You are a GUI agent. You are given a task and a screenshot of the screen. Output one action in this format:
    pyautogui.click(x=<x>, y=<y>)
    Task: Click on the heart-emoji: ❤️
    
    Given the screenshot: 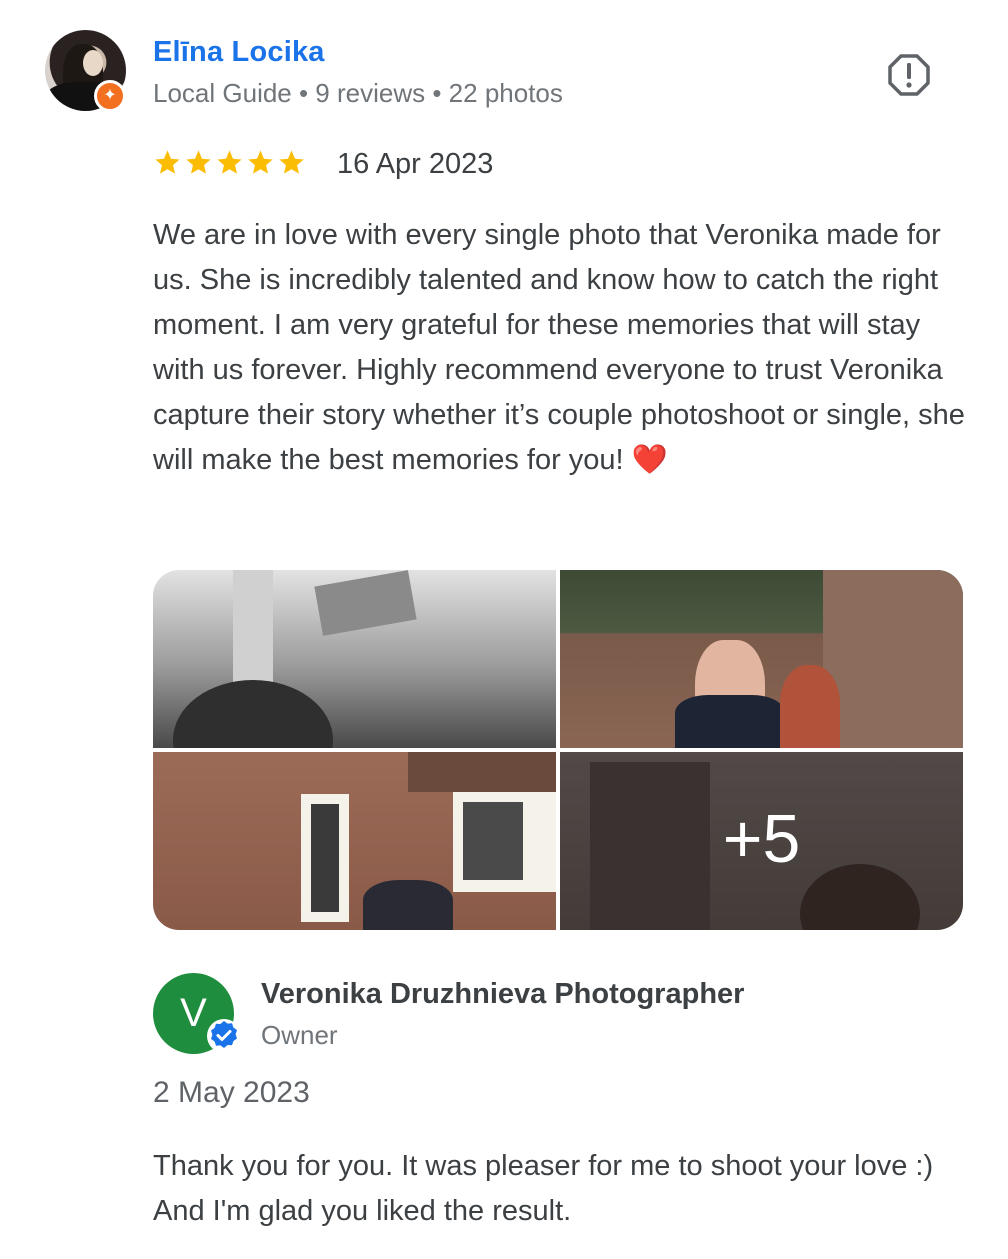 What is the action you would take?
    pyautogui.click(x=649, y=460)
    